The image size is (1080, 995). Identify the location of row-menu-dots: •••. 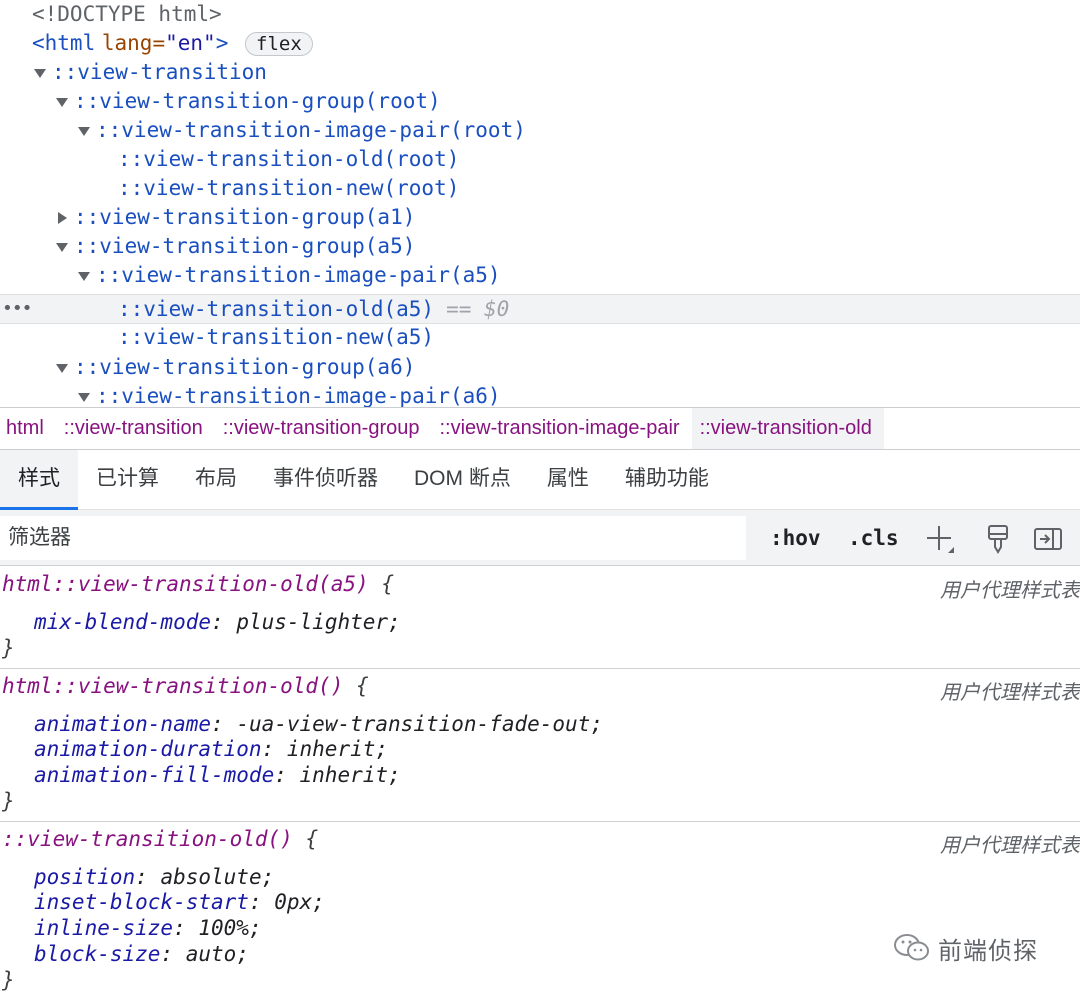
(17, 309).